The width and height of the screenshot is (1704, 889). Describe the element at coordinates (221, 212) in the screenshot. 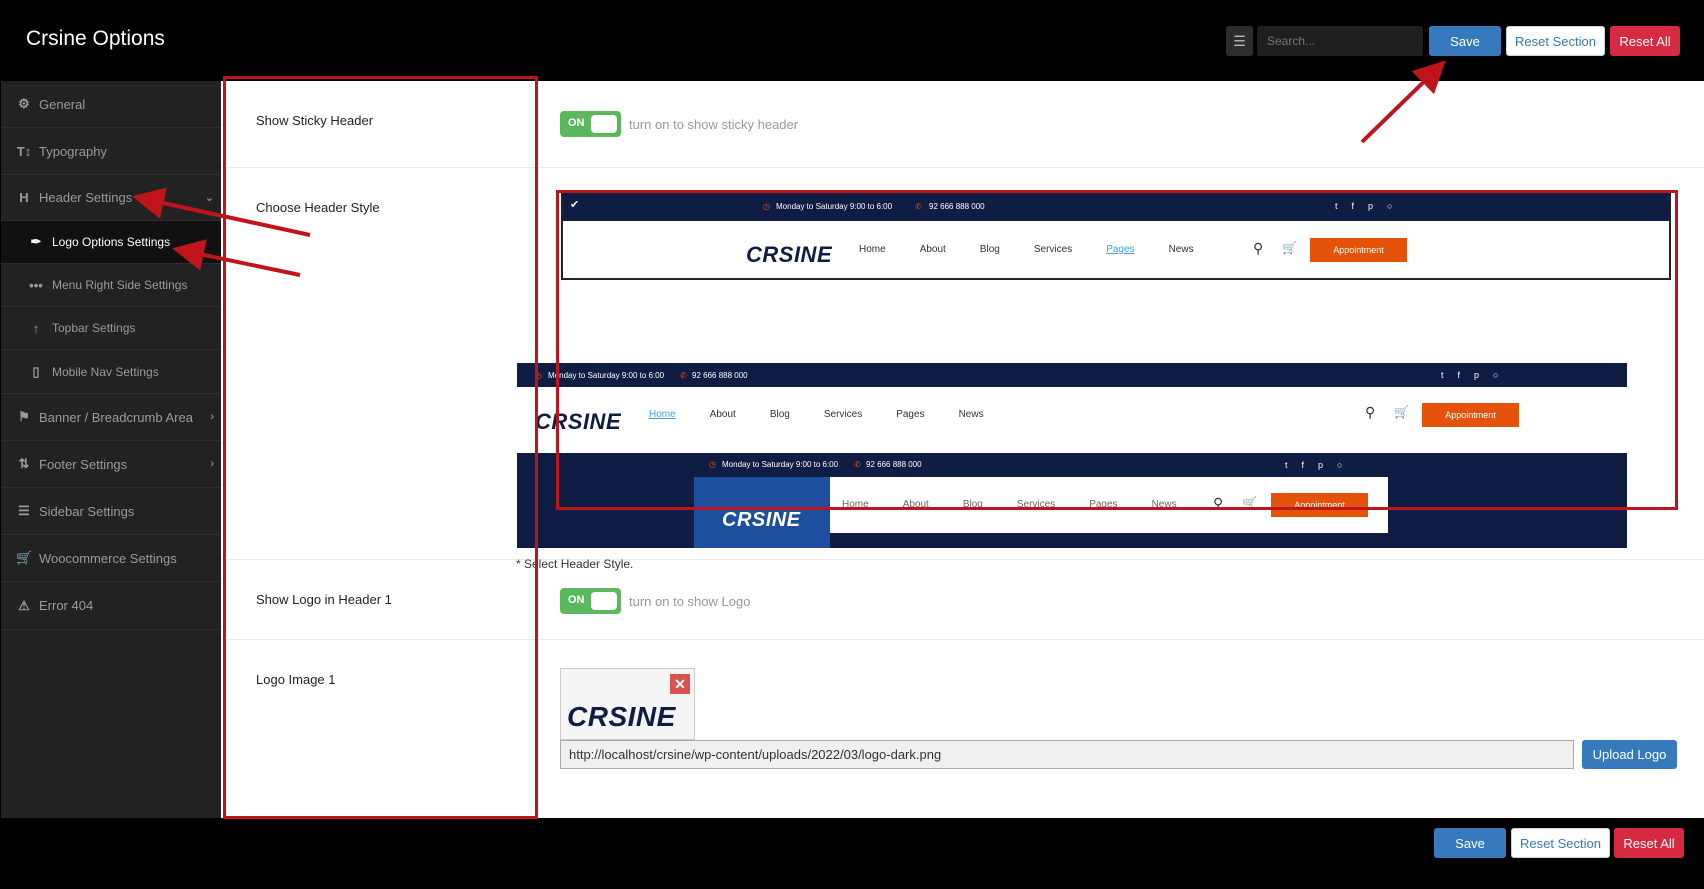

I see `arrow-header-settings` at that location.